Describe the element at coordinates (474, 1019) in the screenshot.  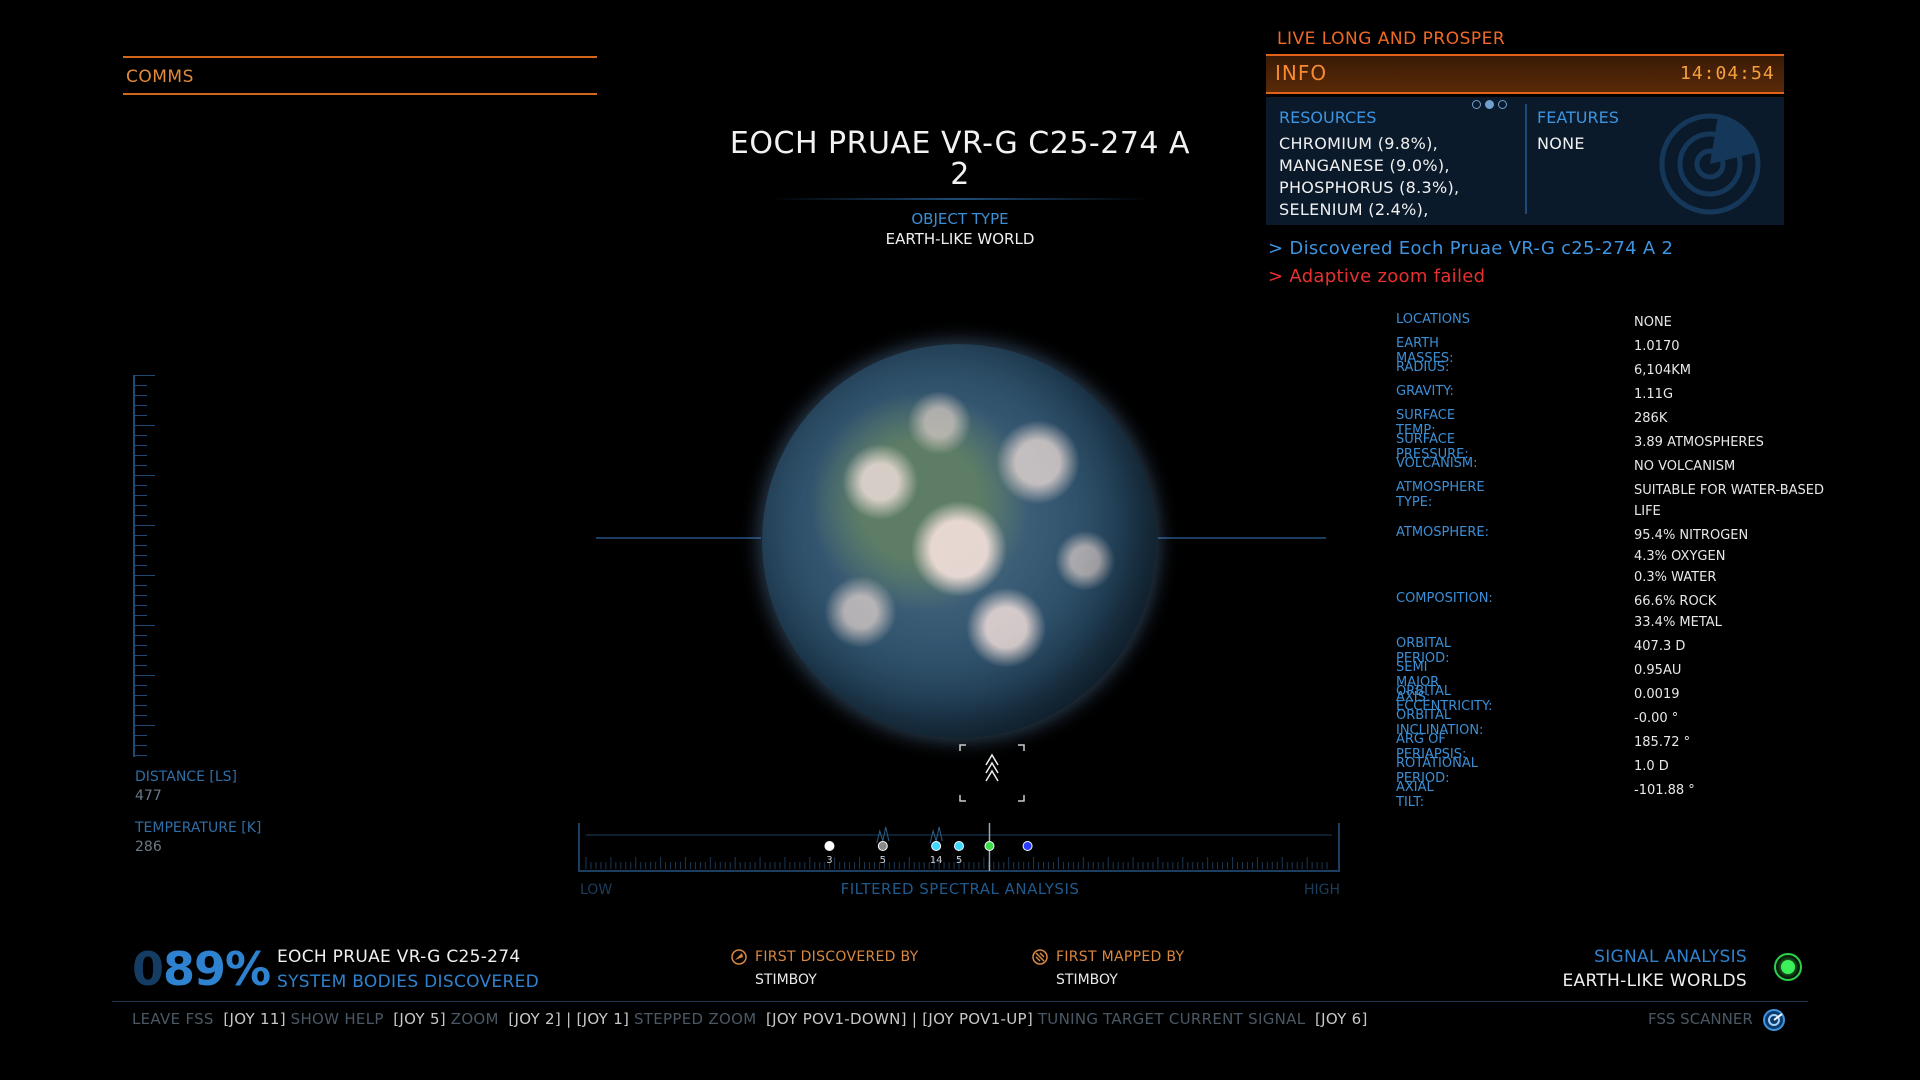
I see `control-label: ZOOM` at that location.